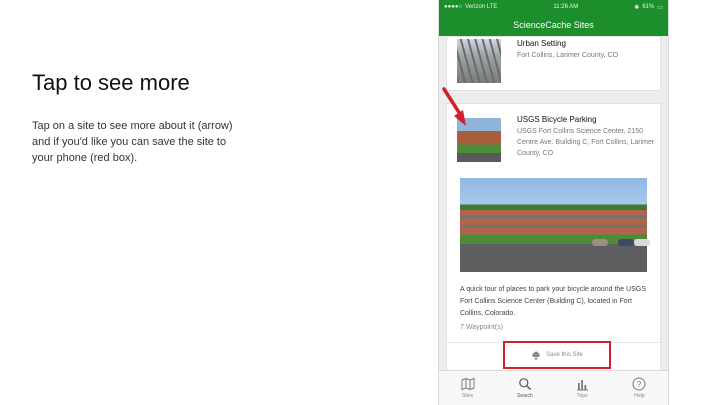 This screenshot has height=405, width=720. What do you see at coordinates (453, 7) in the screenshot?
I see `signal-icon: ●●●●○` at bounding box center [453, 7].